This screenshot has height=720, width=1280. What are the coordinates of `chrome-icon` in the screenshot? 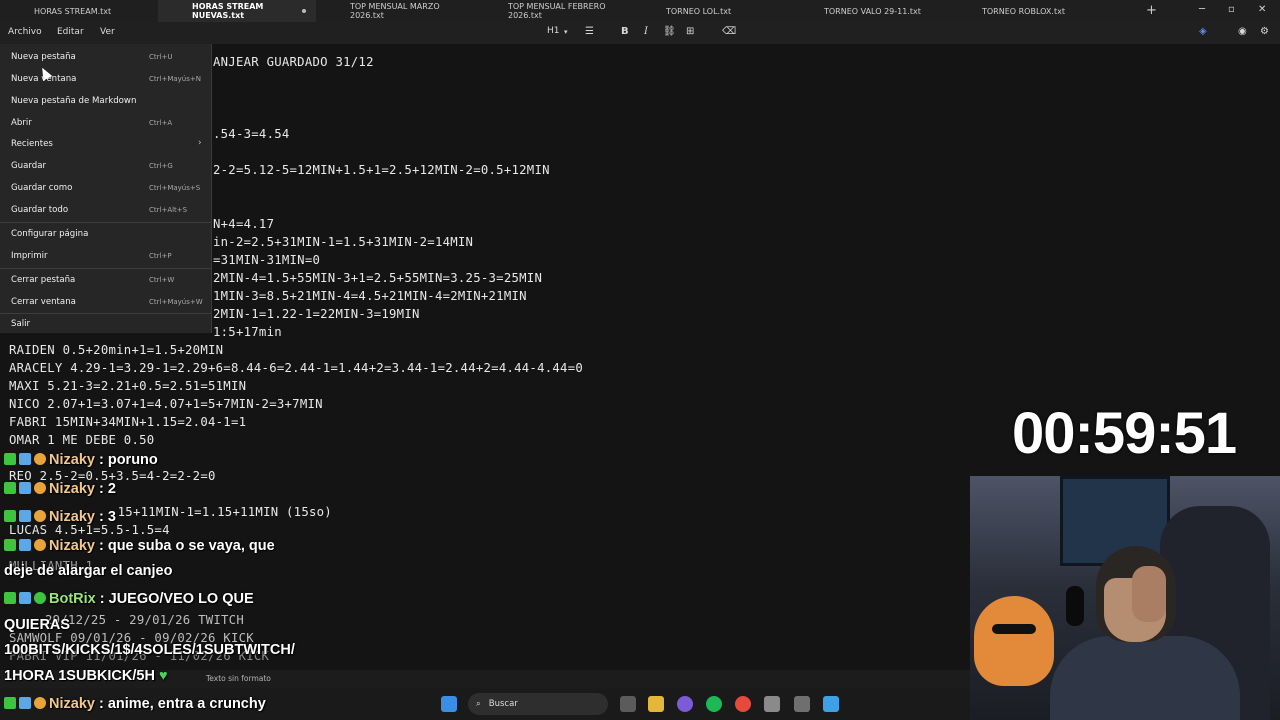 It's located at (743, 704).